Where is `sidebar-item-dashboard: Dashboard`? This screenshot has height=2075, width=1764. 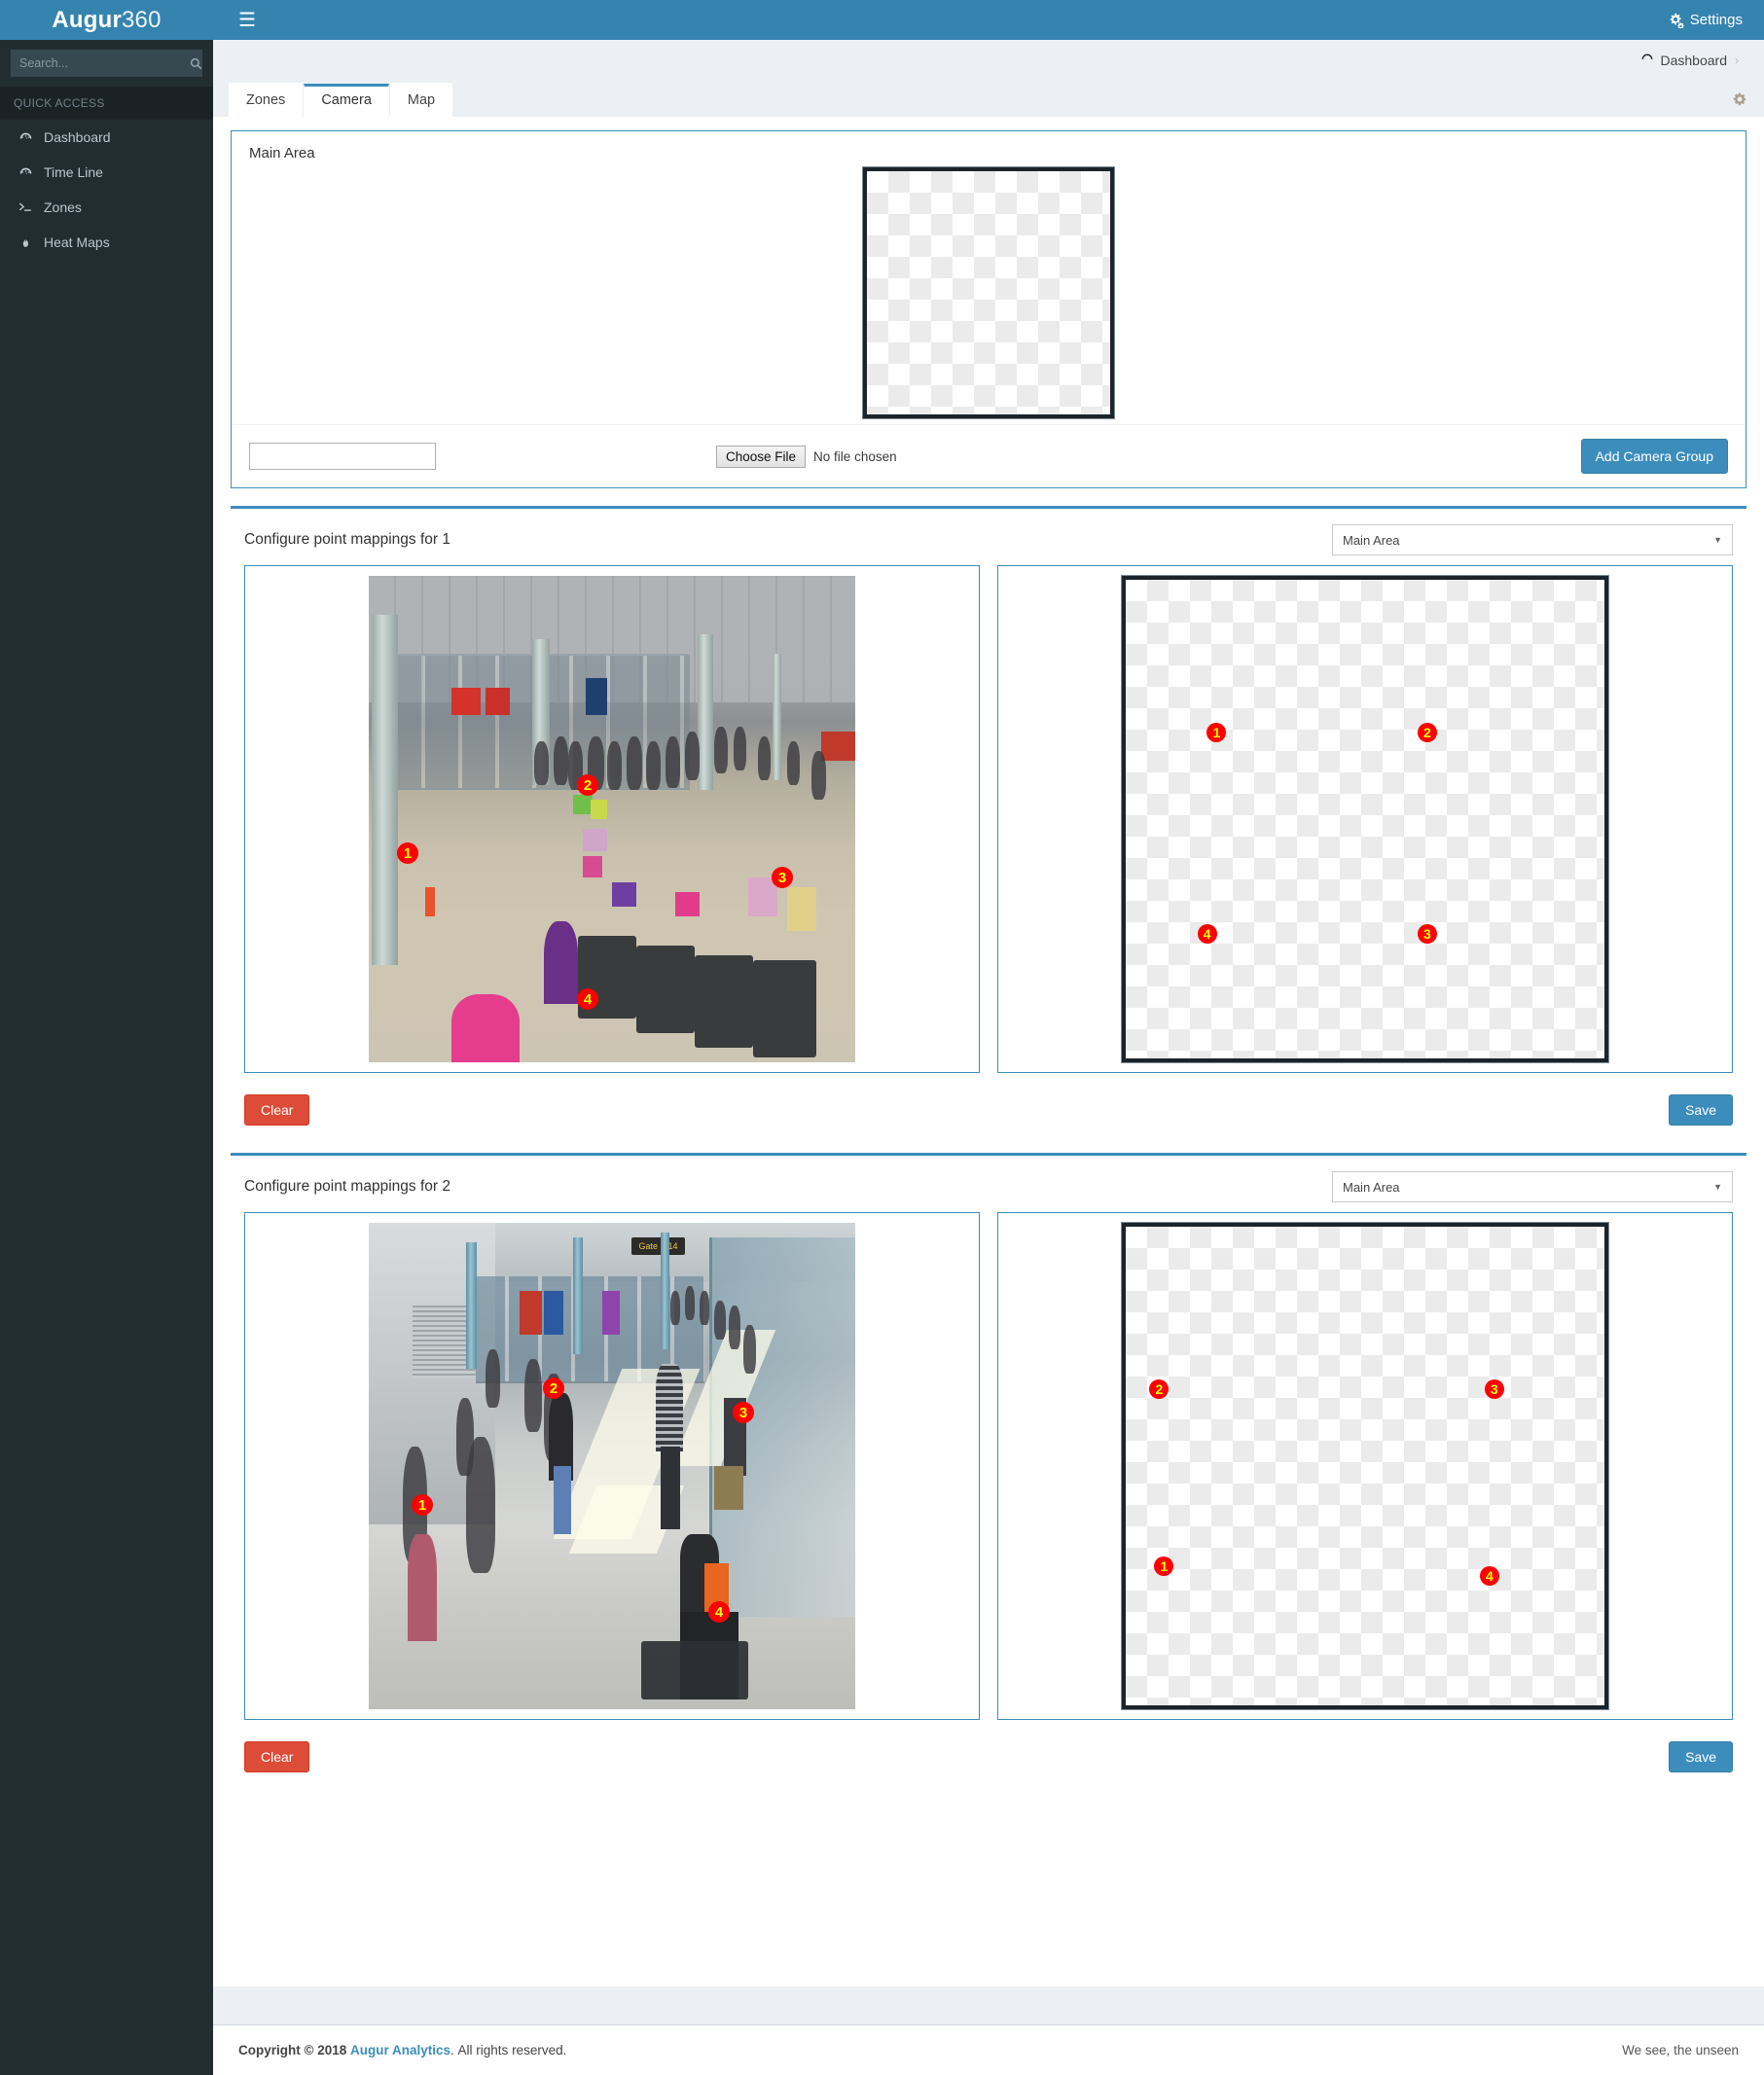 sidebar-item-dashboard: Dashboard is located at coordinates (106, 138).